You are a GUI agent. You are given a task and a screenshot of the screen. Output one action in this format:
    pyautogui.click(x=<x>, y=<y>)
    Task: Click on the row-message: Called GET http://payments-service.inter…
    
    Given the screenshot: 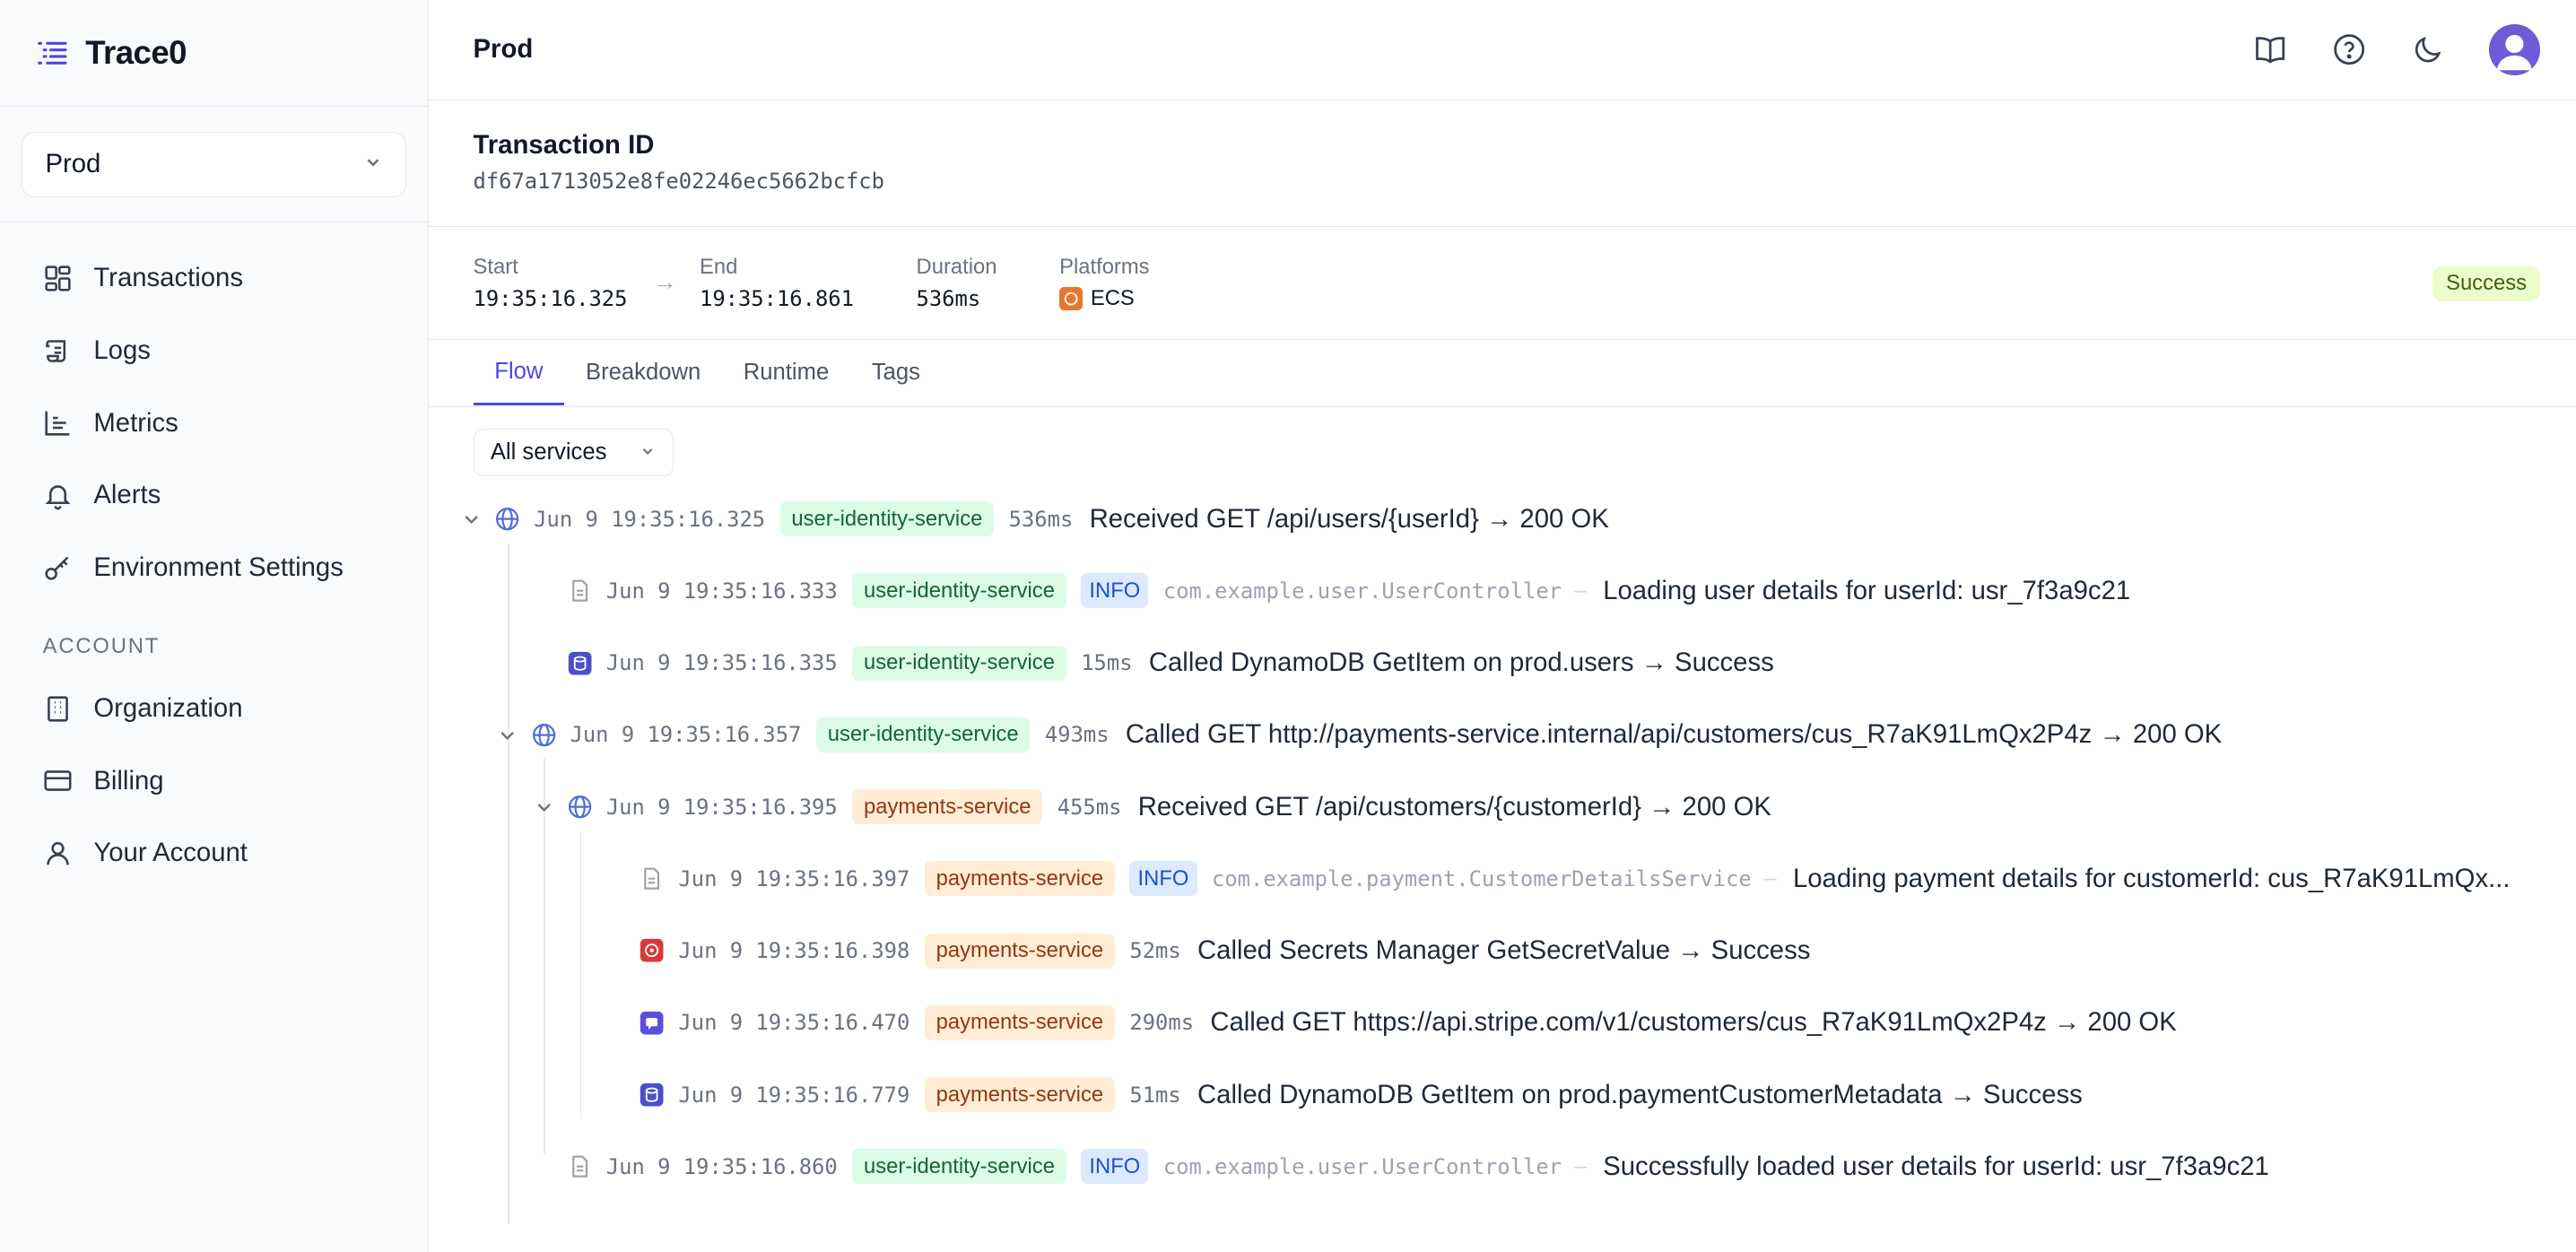 What is the action you would take?
    pyautogui.click(x=1674, y=734)
    